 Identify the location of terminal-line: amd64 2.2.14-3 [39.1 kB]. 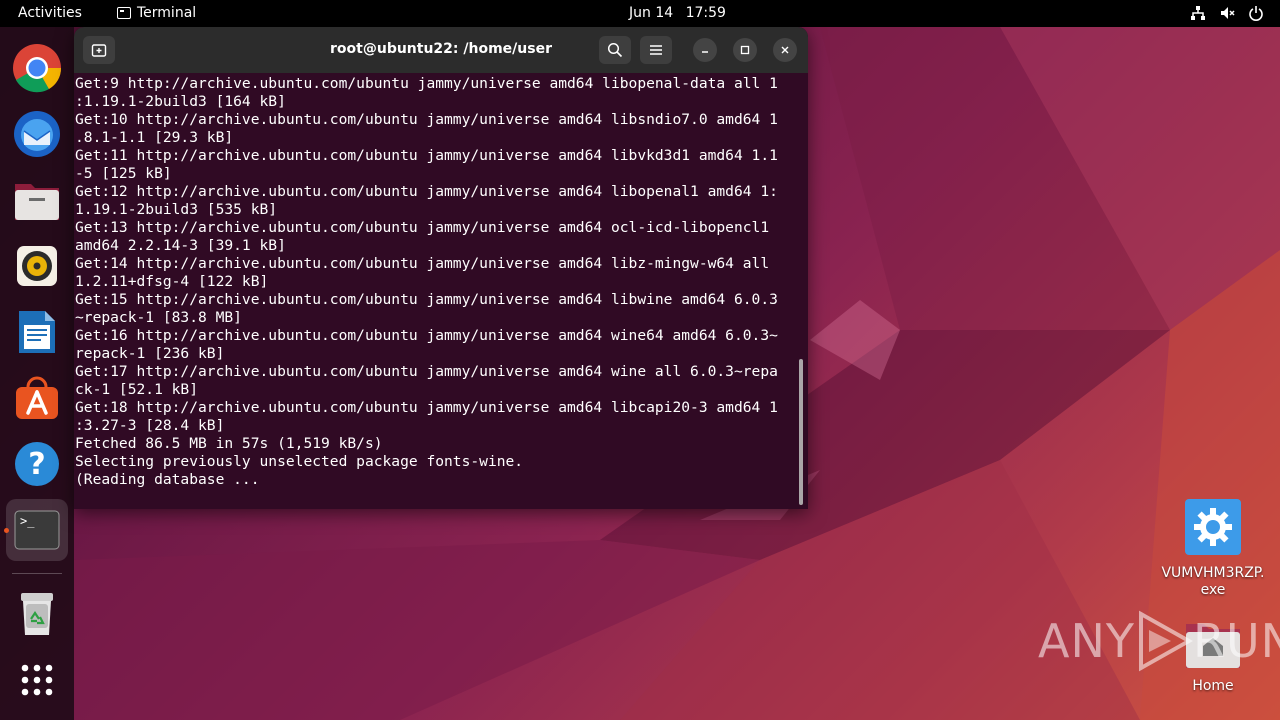
(180, 245).